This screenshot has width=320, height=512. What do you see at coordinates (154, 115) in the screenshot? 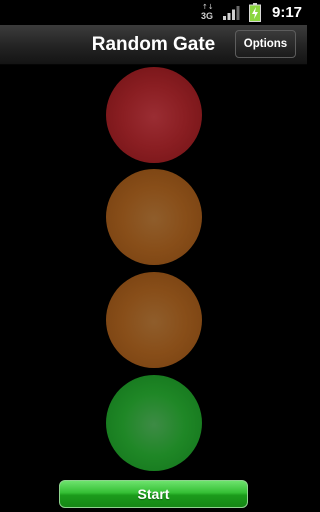
I see `red-light` at bounding box center [154, 115].